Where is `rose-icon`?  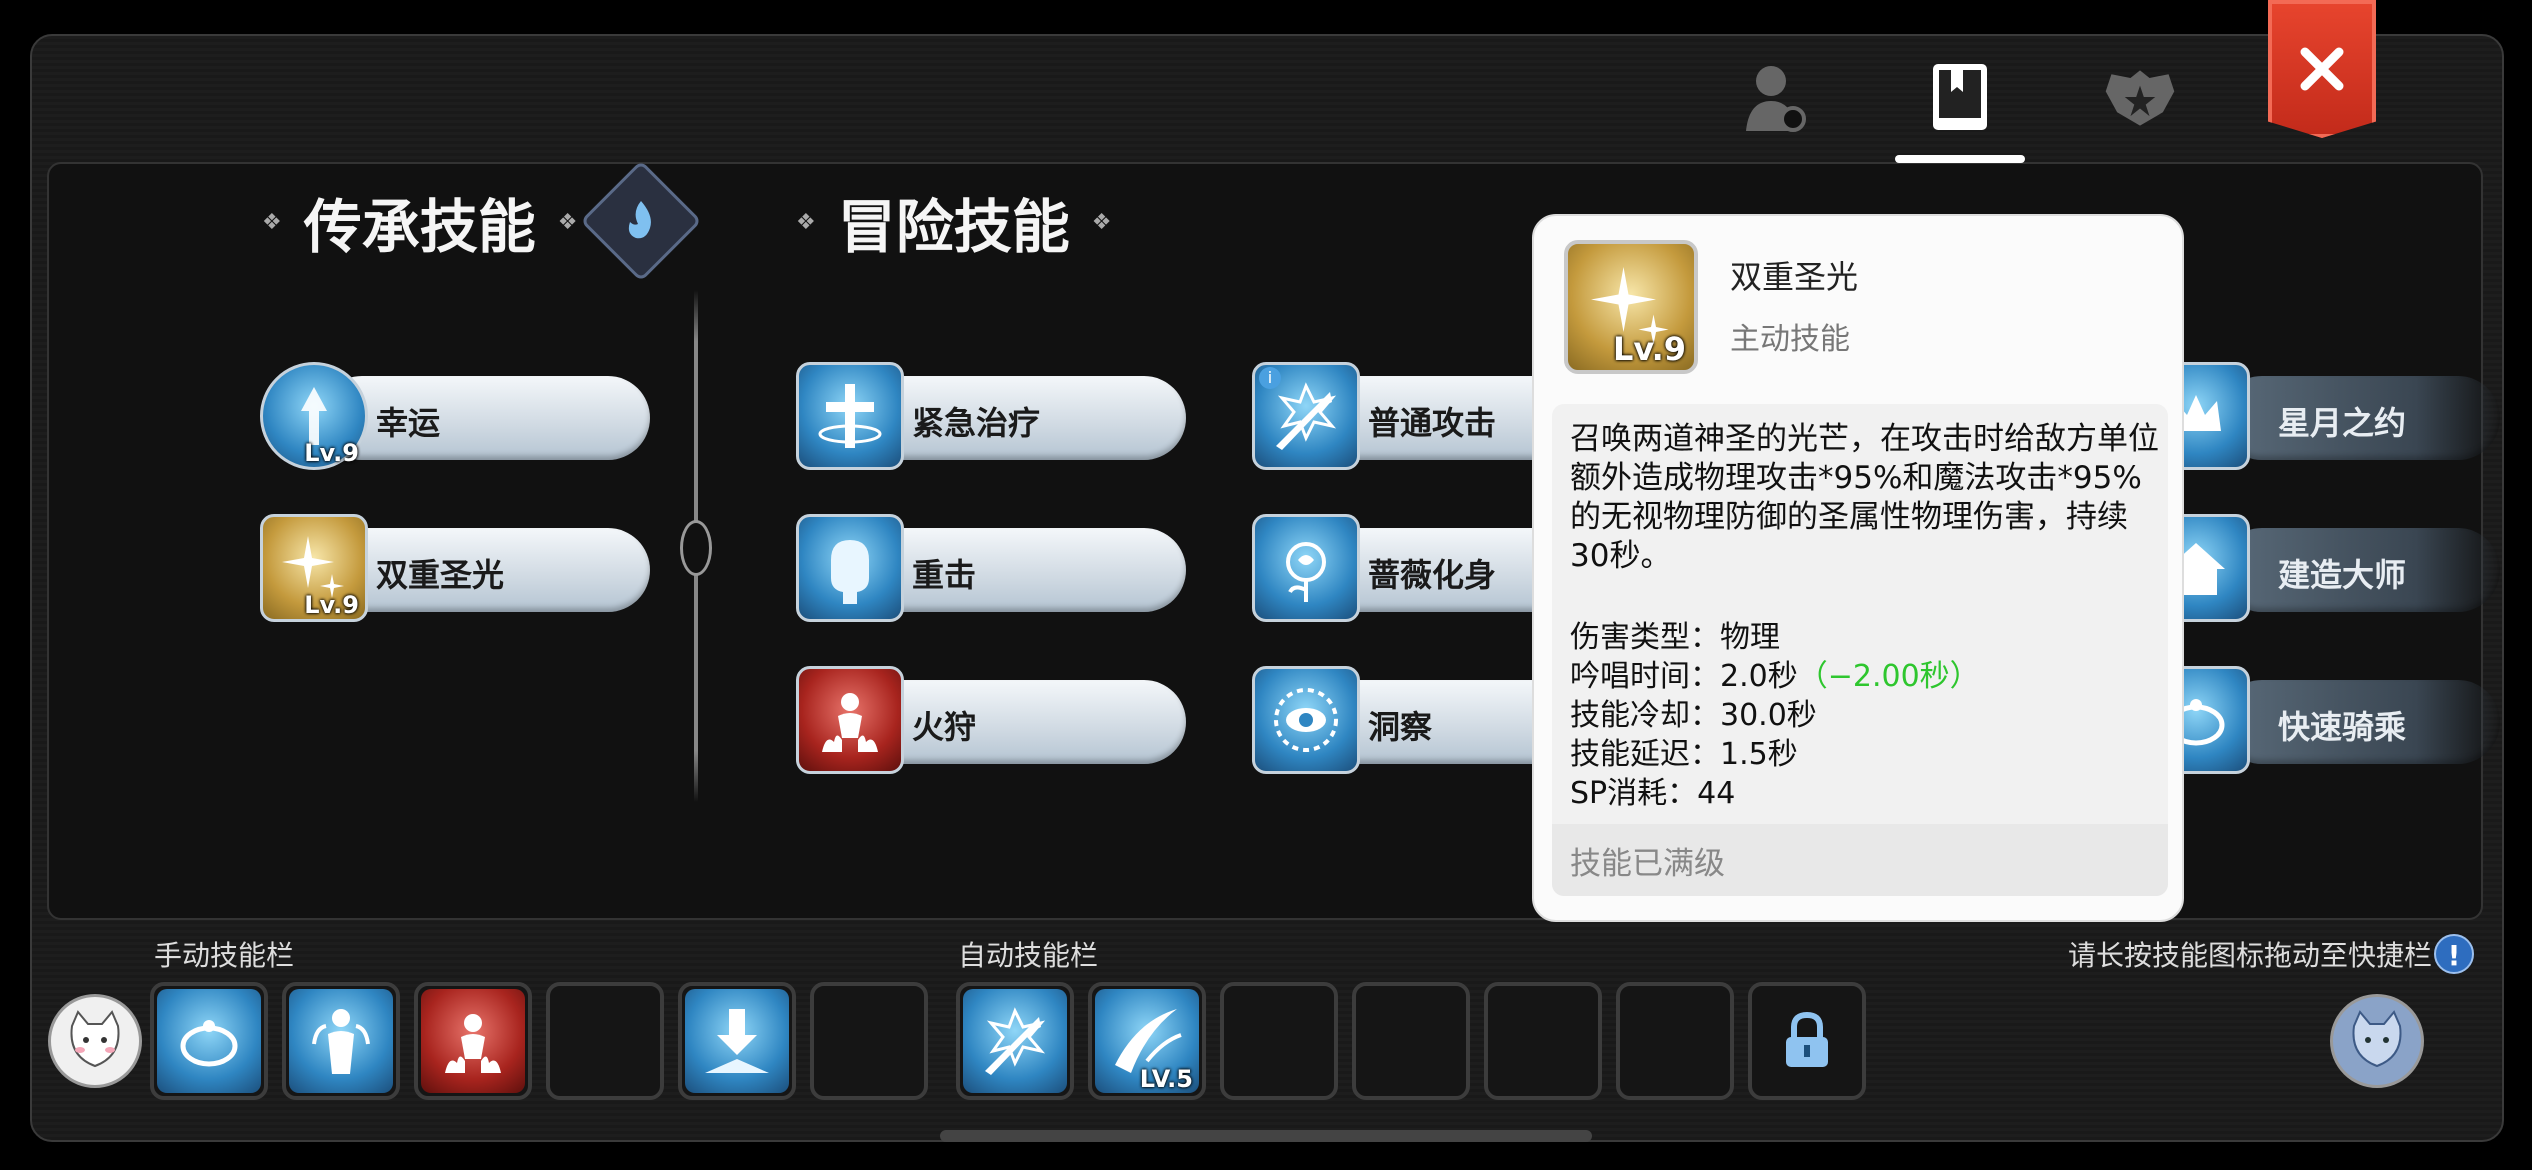 rose-icon is located at coordinates (1306, 568).